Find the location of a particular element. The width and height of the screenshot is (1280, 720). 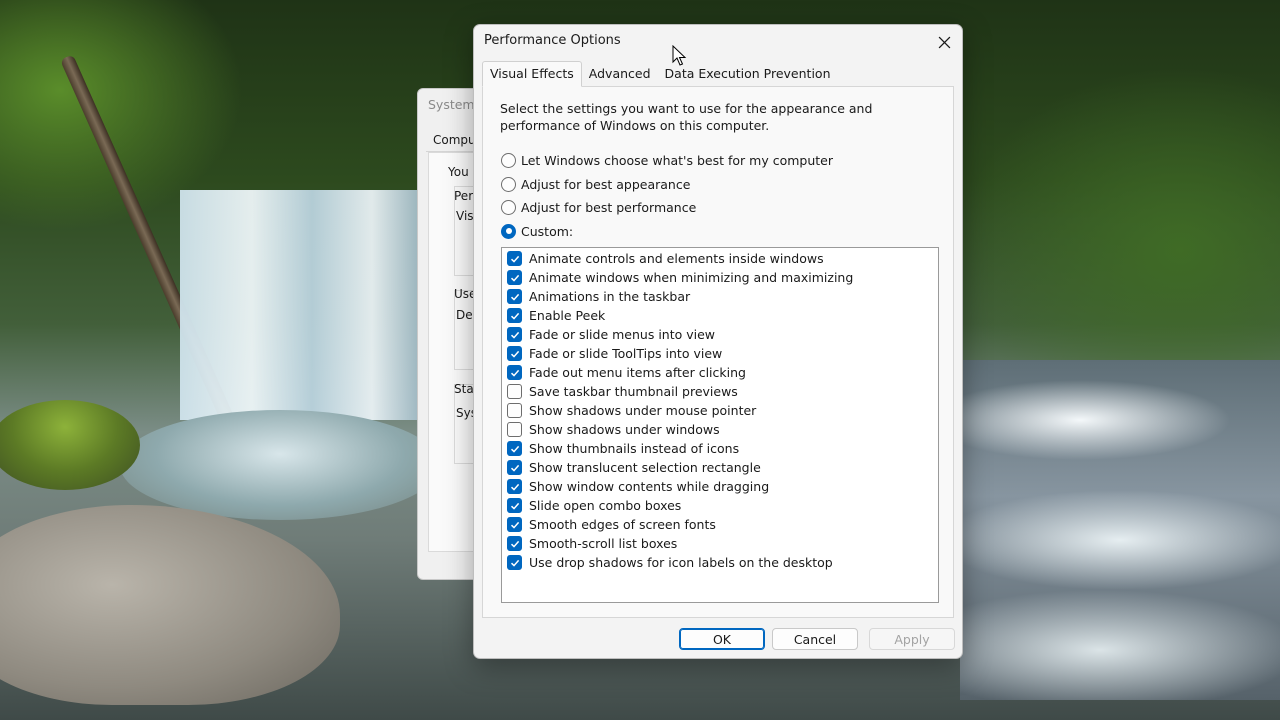

system-window-text: You is located at coordinates (458, 172).